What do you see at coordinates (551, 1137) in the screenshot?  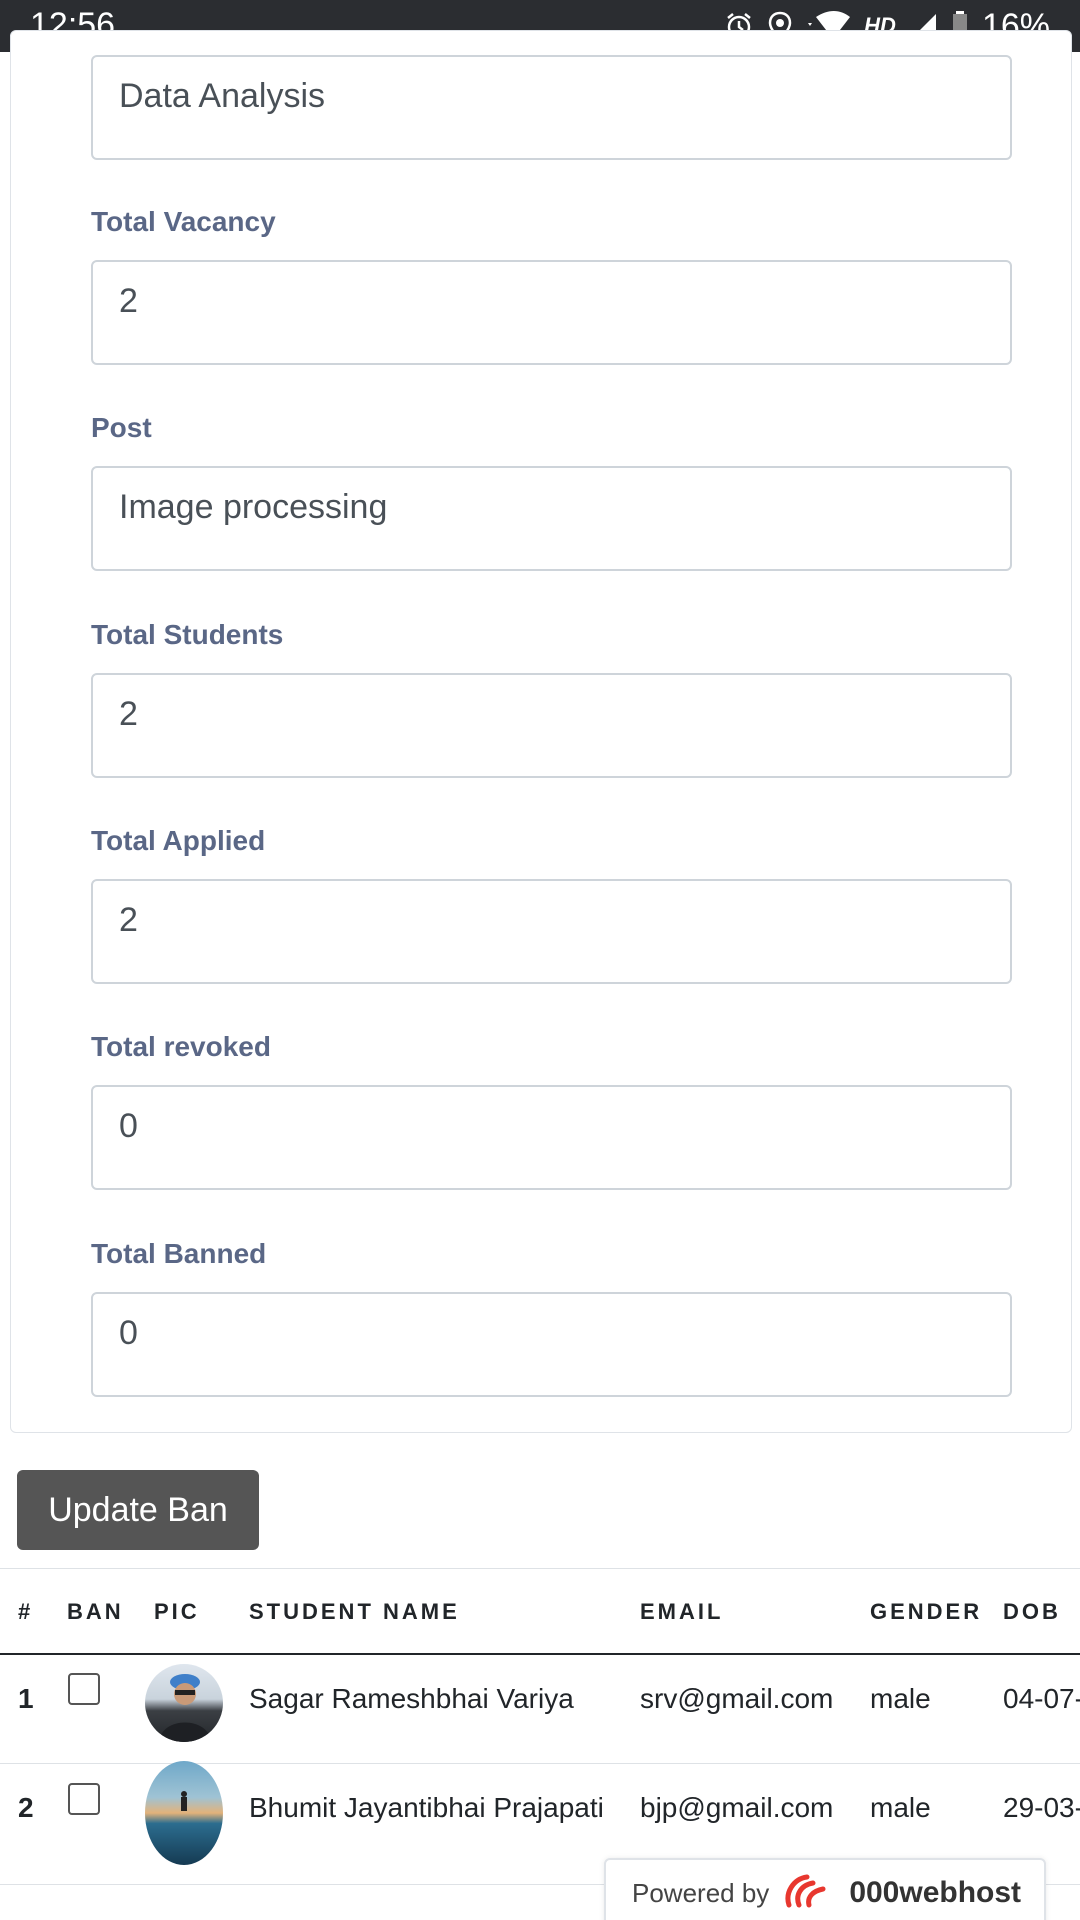 I see `total-revoked-input: 0` at bounding box center [551, 1137].